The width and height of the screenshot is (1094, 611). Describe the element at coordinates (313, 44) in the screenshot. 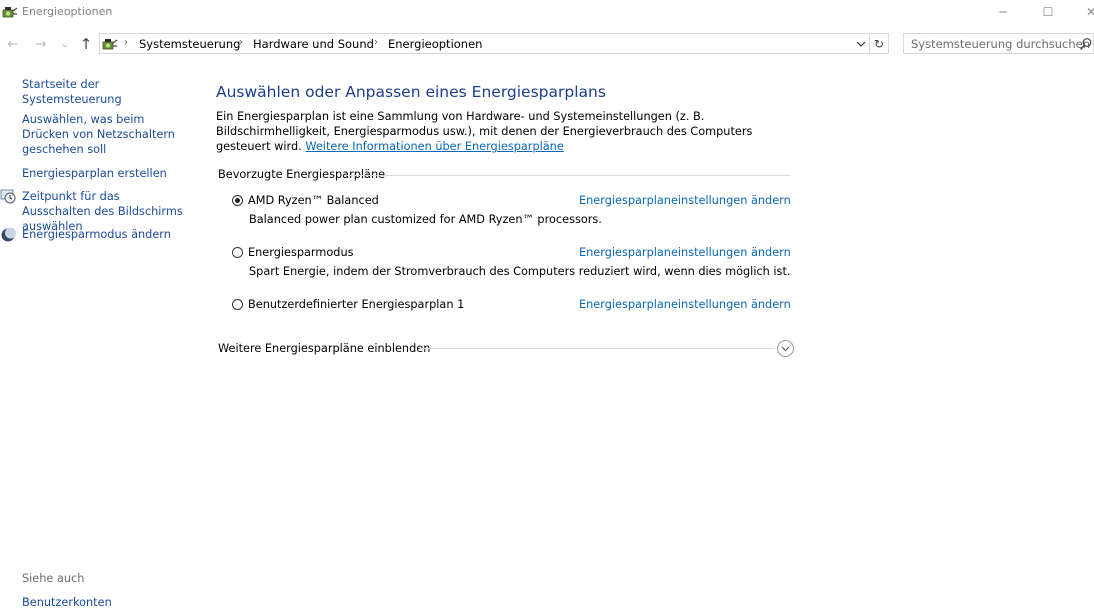

I see `breadcrumb-item: Hardware und Sound` at that location.